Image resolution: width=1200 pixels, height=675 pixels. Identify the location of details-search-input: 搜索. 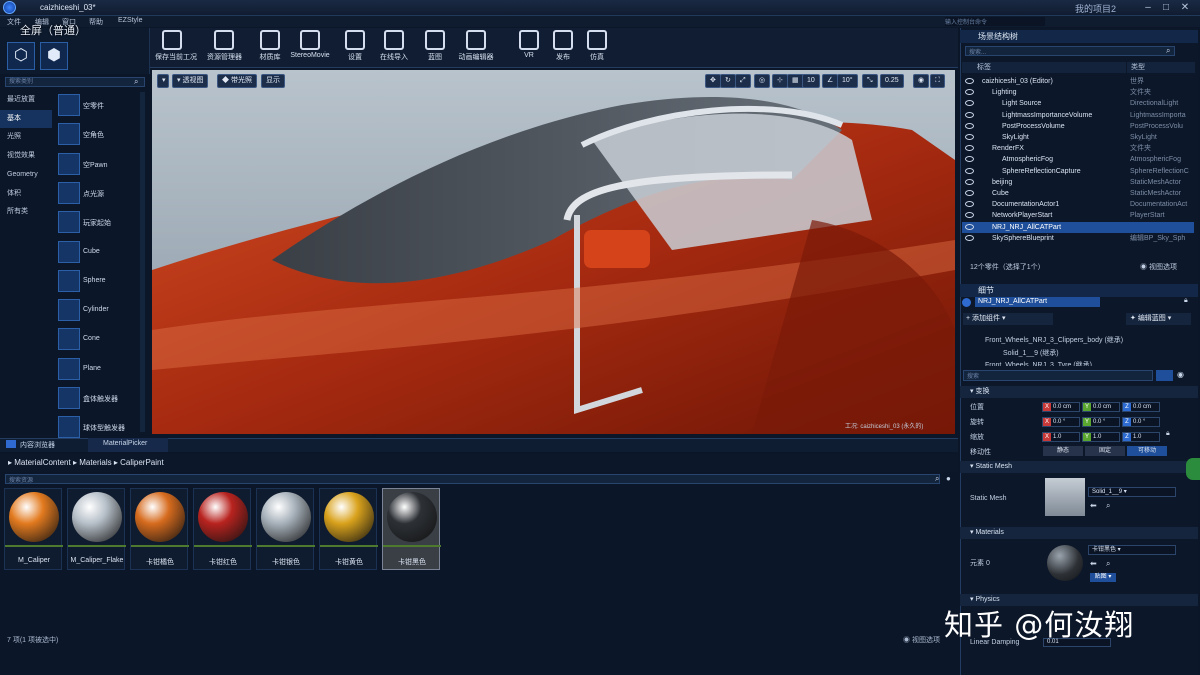
(1058, 375).